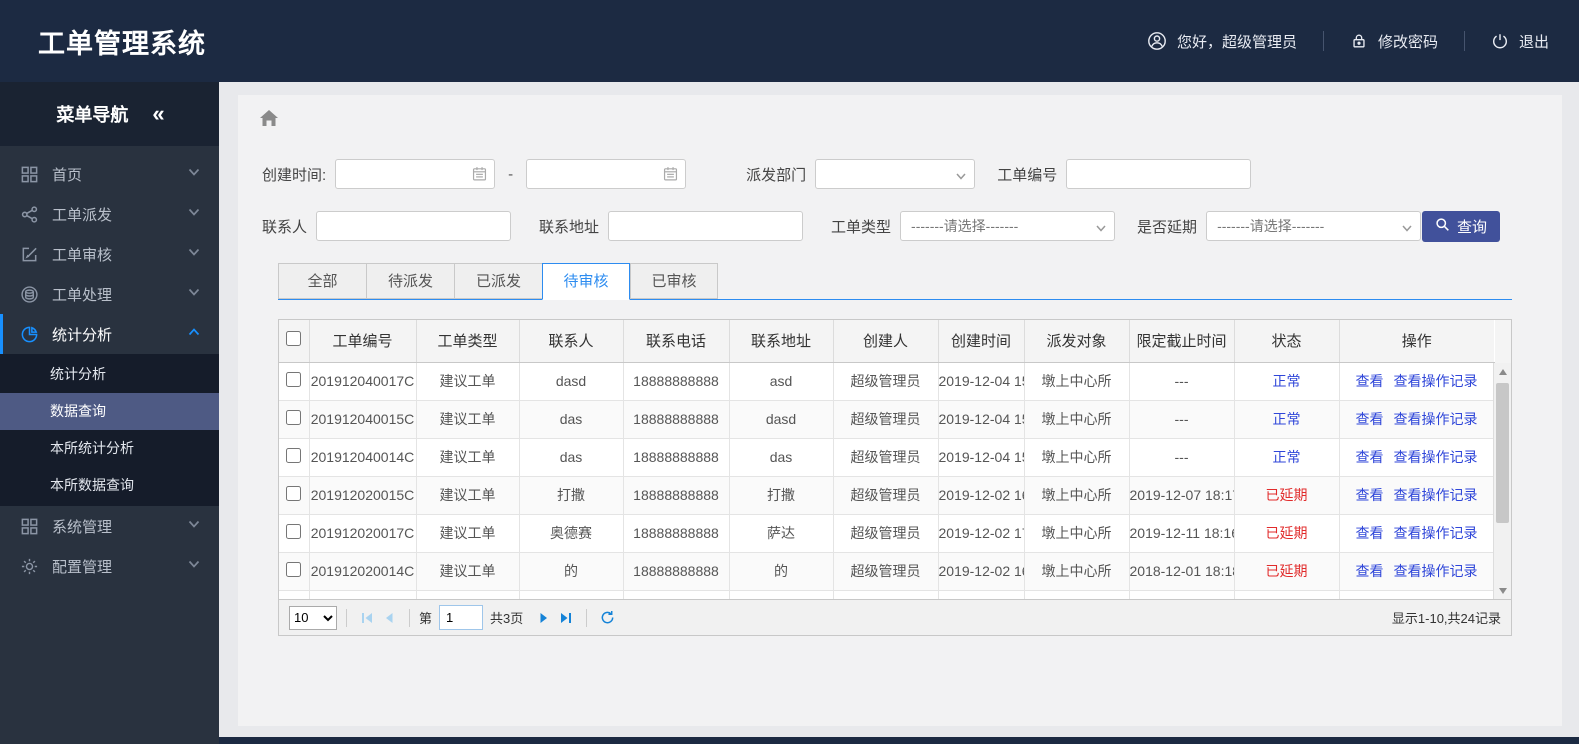 This screenshot has width=1579, height=744. I want to click on order-type-select: -------请选择-------, so click(1008, 226).